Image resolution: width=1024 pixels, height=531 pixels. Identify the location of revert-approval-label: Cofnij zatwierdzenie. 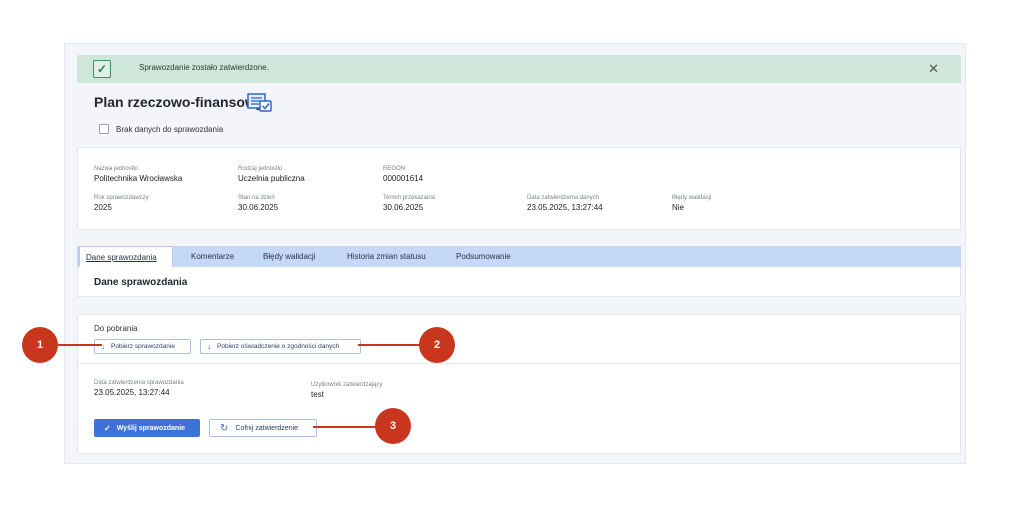
(267, 428).